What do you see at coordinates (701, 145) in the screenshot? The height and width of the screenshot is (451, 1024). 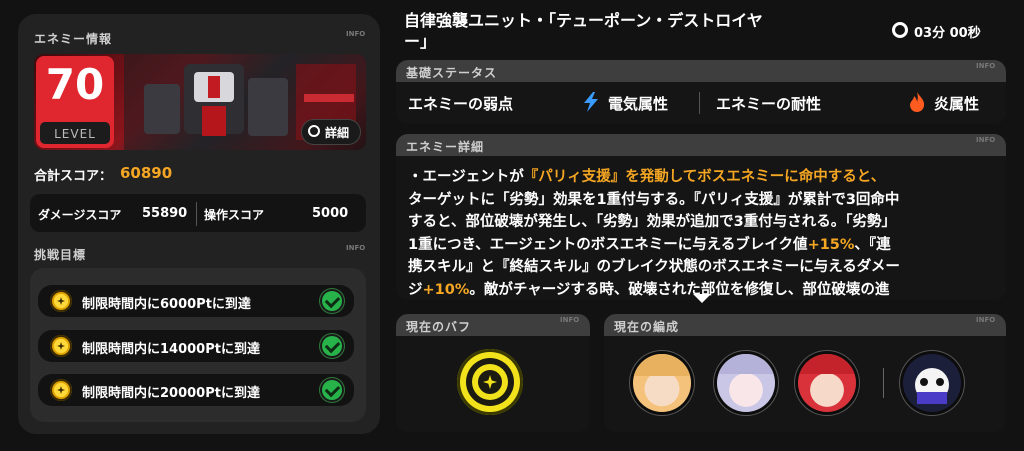 I see `enemy-detail-header` at bounding box center [701, 145].